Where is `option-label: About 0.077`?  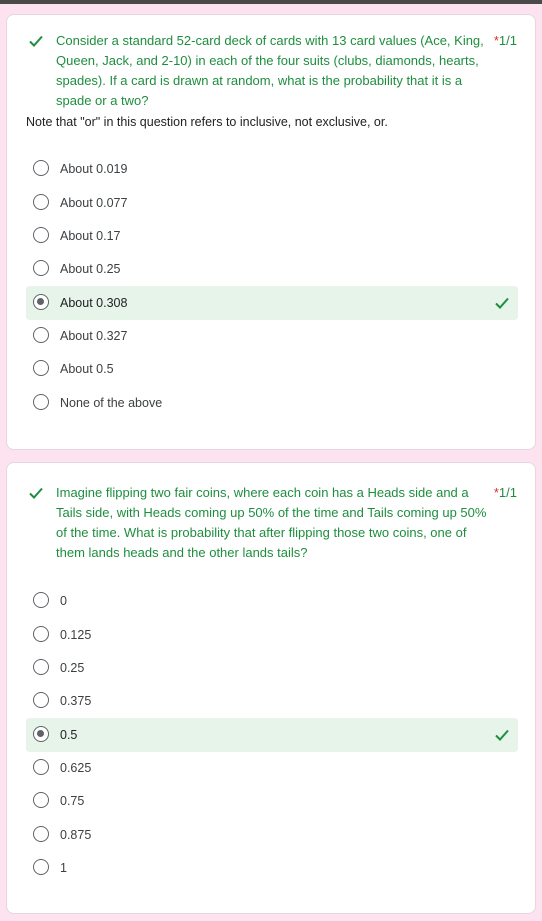 option-label: About 0.077 is located at coordinates (94, 203).